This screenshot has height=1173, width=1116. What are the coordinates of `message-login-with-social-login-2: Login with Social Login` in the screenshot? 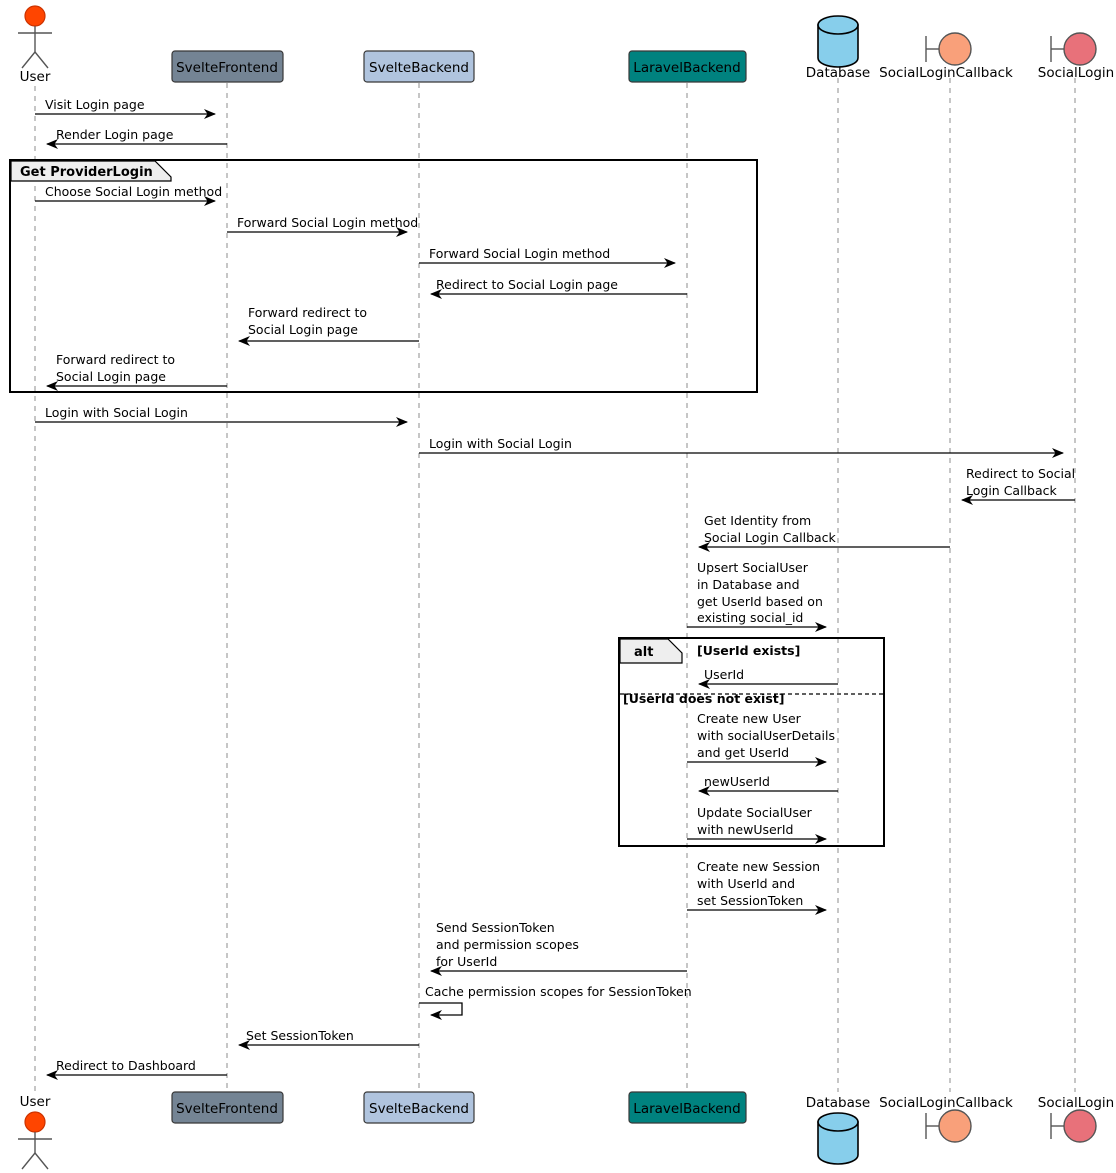 It's located at (741, 447).